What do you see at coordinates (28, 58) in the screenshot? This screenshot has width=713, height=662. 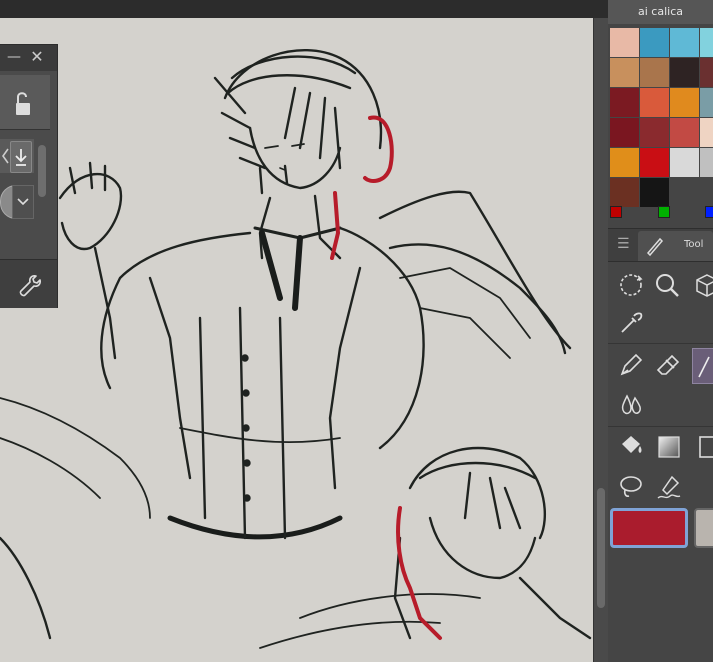 I see `panel-titlebar: — ✕` at bounding box center [28, 58].